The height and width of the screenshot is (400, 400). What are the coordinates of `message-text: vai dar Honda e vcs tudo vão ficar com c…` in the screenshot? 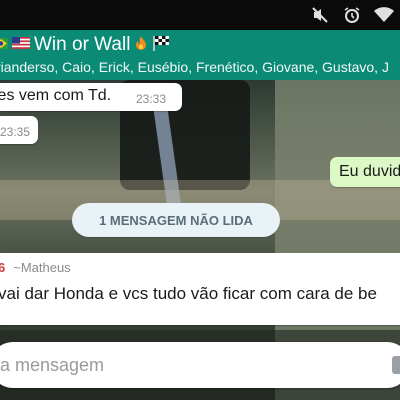 It's located at (188, 293).